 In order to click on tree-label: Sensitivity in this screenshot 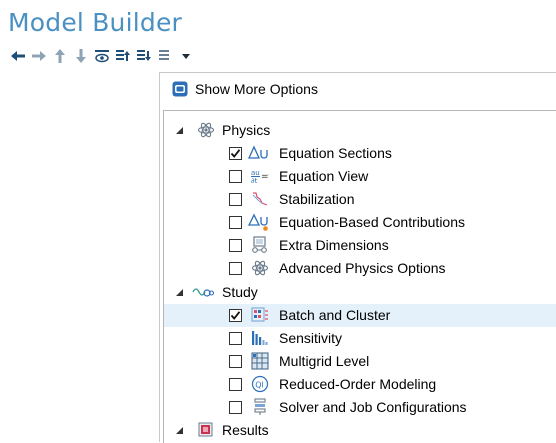, I will do `click(311, 338)`.